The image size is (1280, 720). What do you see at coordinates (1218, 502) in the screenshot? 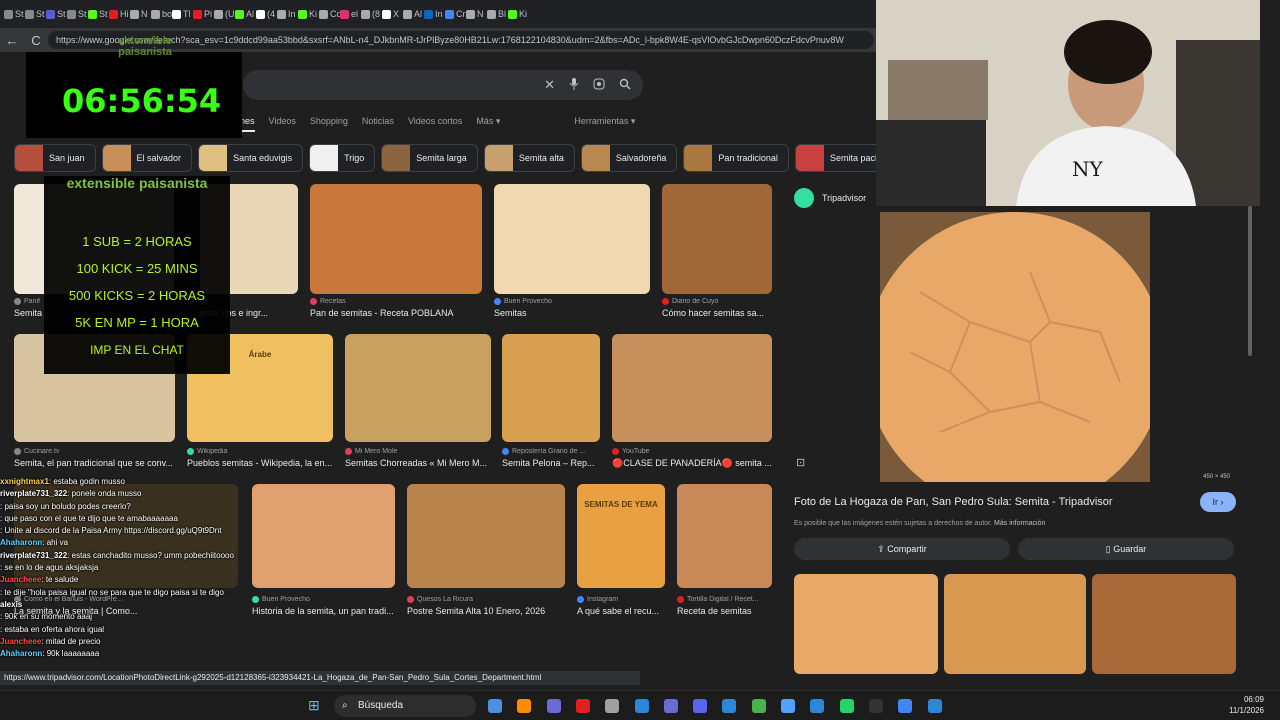
I see `visit-button: Ir ›` at bounding box center [1218, 502].